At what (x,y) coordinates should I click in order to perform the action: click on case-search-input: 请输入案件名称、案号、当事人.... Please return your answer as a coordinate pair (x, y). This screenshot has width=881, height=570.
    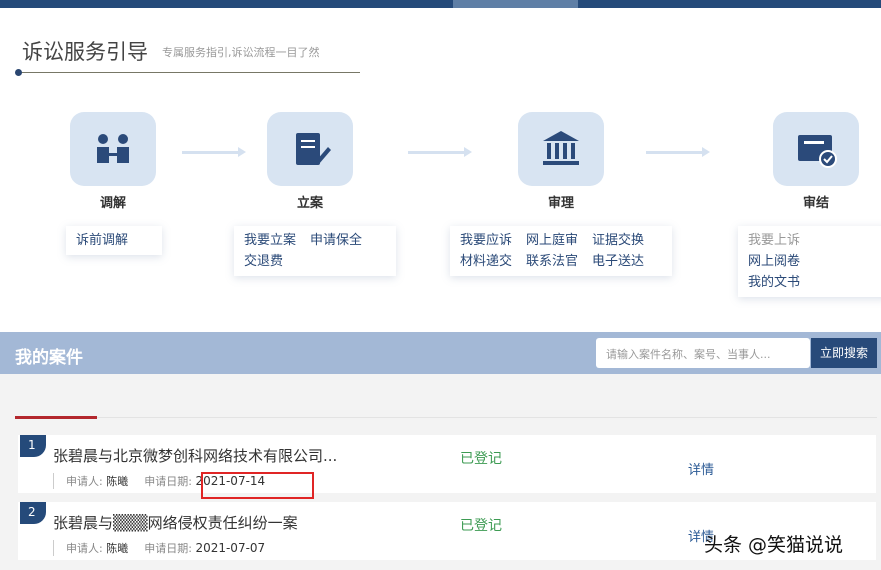
    Looking at the image, I should click on (703, 353).